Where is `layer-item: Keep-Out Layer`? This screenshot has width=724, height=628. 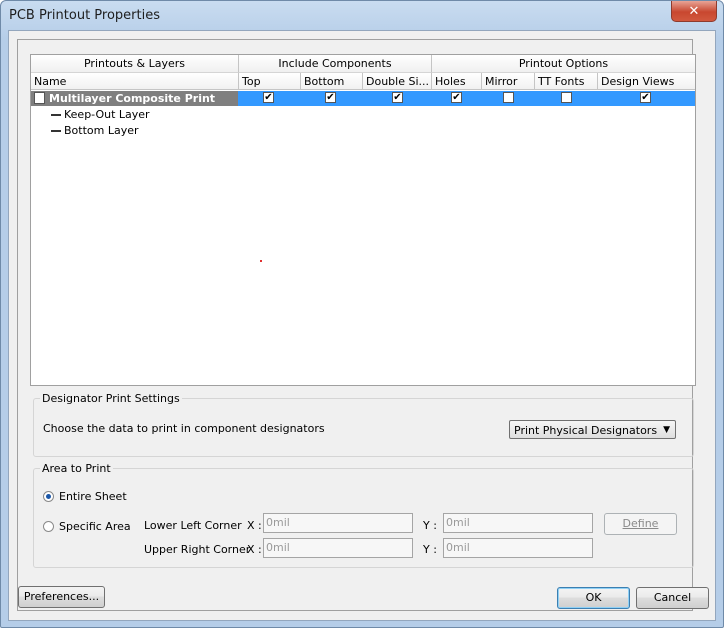 layer-item: Keep-Out Layer is located at coordinates (100, 114).